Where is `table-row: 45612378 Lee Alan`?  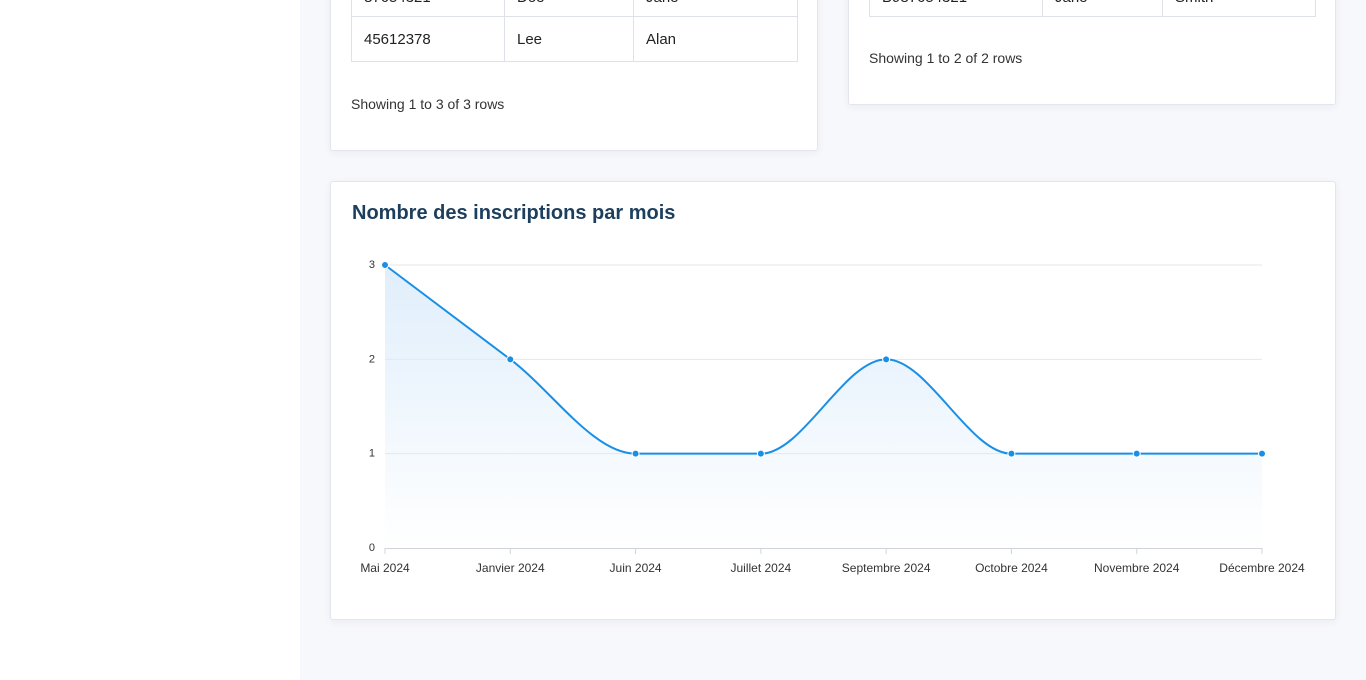 table-row: 45612378 Lee Alan is located at coordinates (574, 39).